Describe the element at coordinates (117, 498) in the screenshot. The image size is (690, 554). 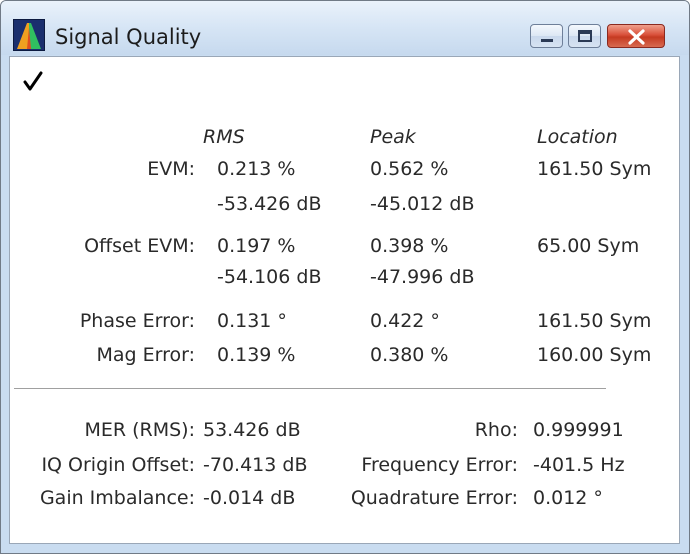
I see `gain-imbalance-label: Gain Imbalance:` at that location.